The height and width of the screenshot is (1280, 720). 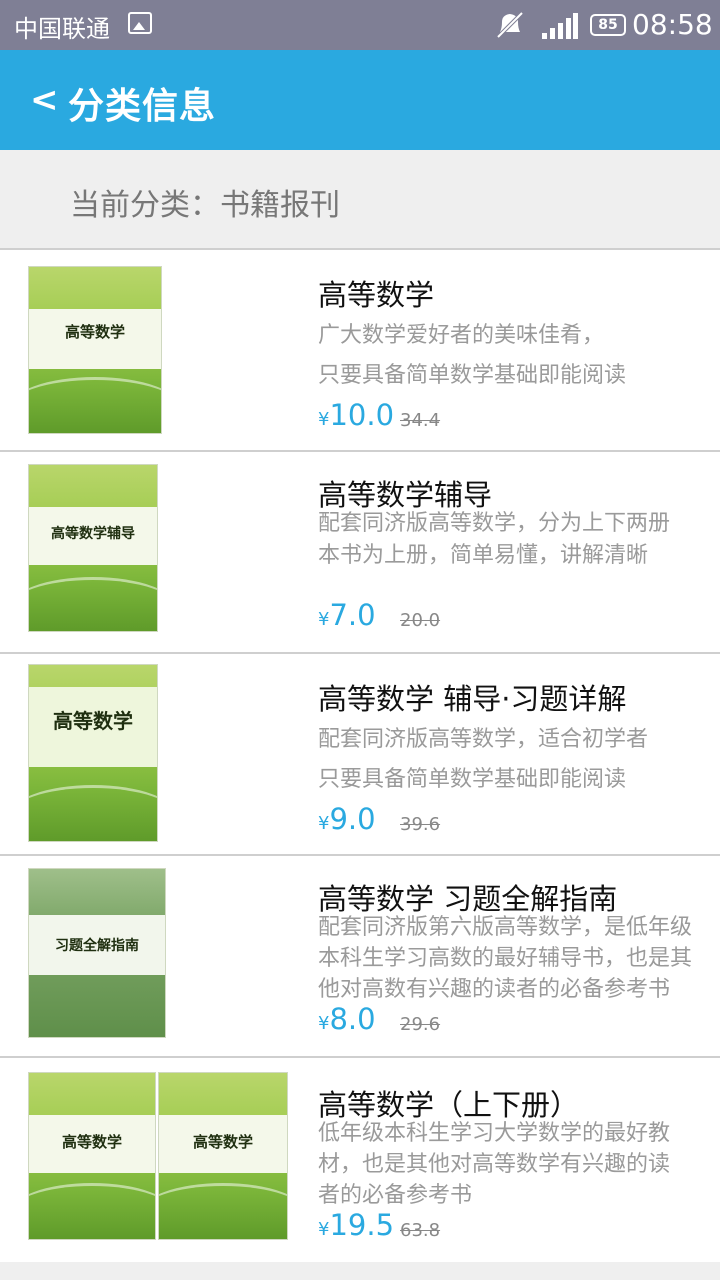 I want to click on book-cover-image: 高等数学辅导, so click(x=93, y=548).